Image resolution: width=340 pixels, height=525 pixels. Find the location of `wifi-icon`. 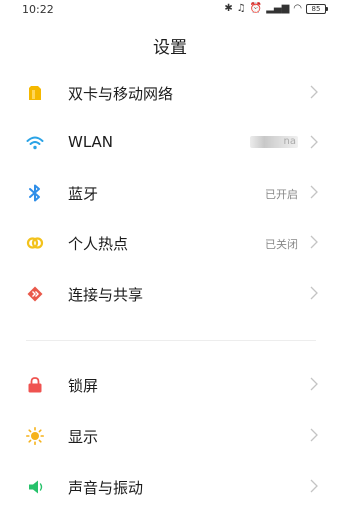

wifi-icon is located at coordinates (35, 143).